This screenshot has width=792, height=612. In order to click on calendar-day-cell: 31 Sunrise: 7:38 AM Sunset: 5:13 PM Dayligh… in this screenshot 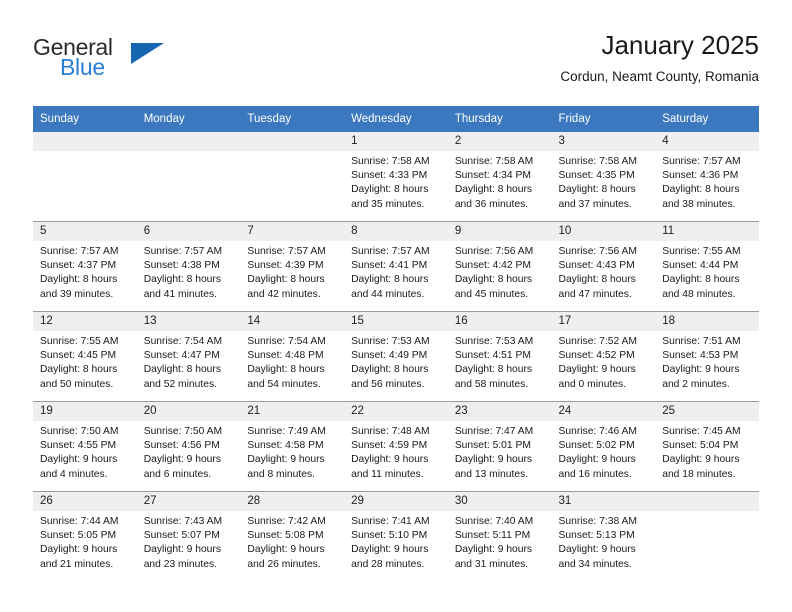, I will do `click(603, 536)`.